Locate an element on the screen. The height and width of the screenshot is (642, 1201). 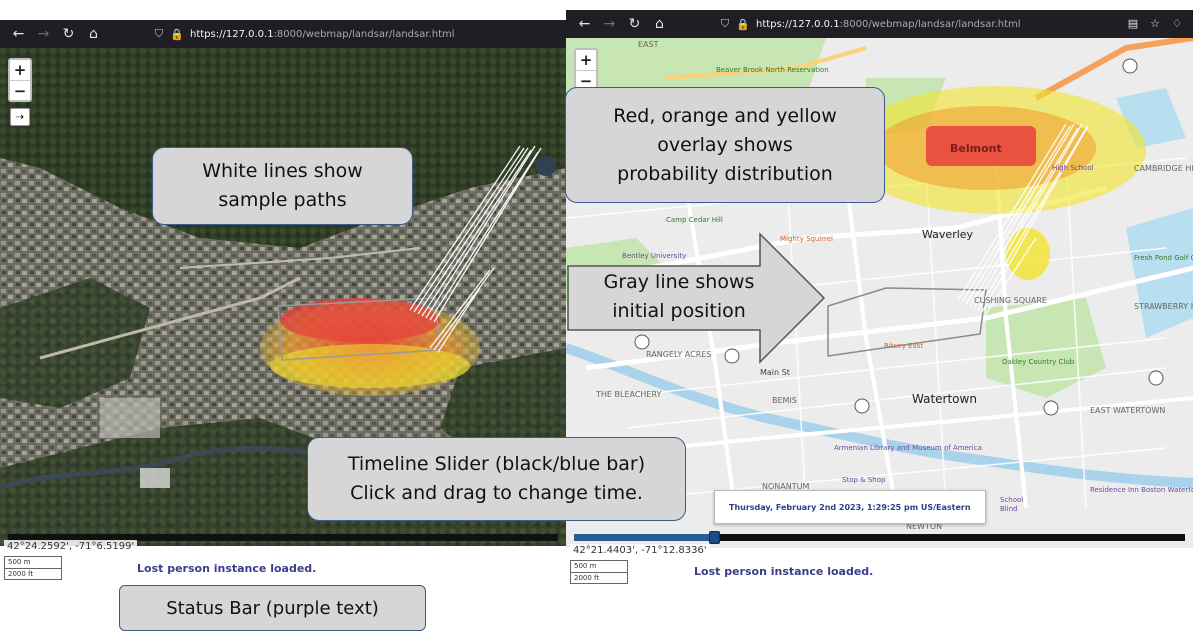
callout-gray-line-text: Gray line shows initial position is located at coordinates (679, 297).